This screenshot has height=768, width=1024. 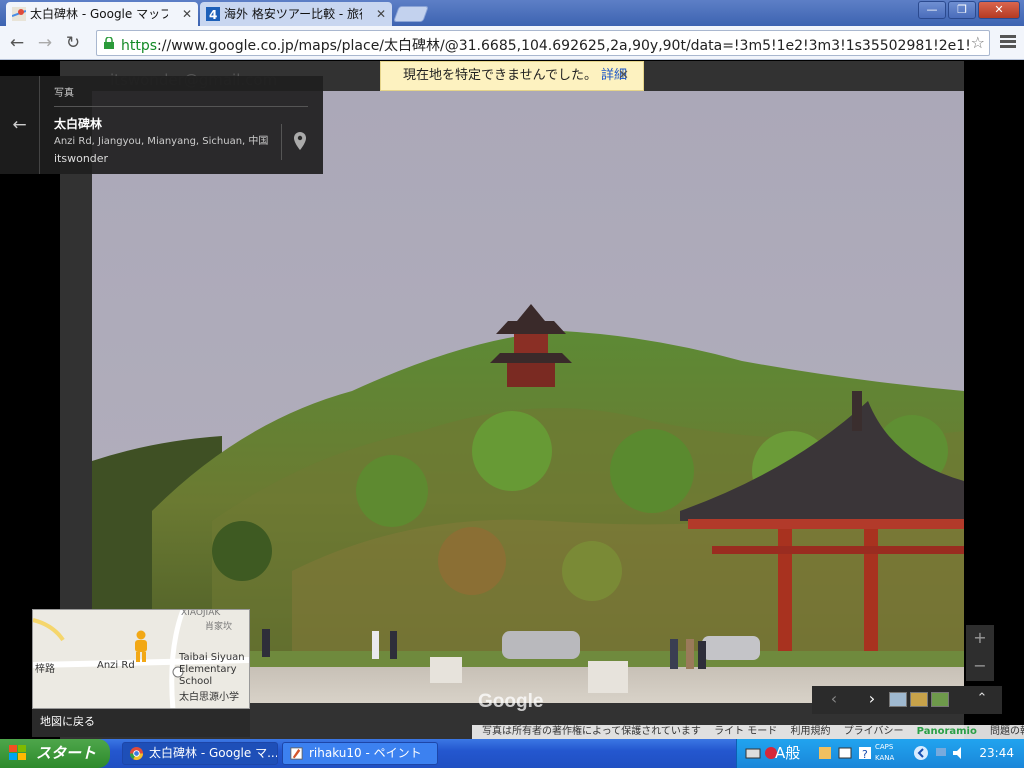 What do you see at coordinates (293, 14) in the screenshot?
I see `tab-title: 海外 格安ツアー比較 - 旅行` at bounding box center [293, 14].